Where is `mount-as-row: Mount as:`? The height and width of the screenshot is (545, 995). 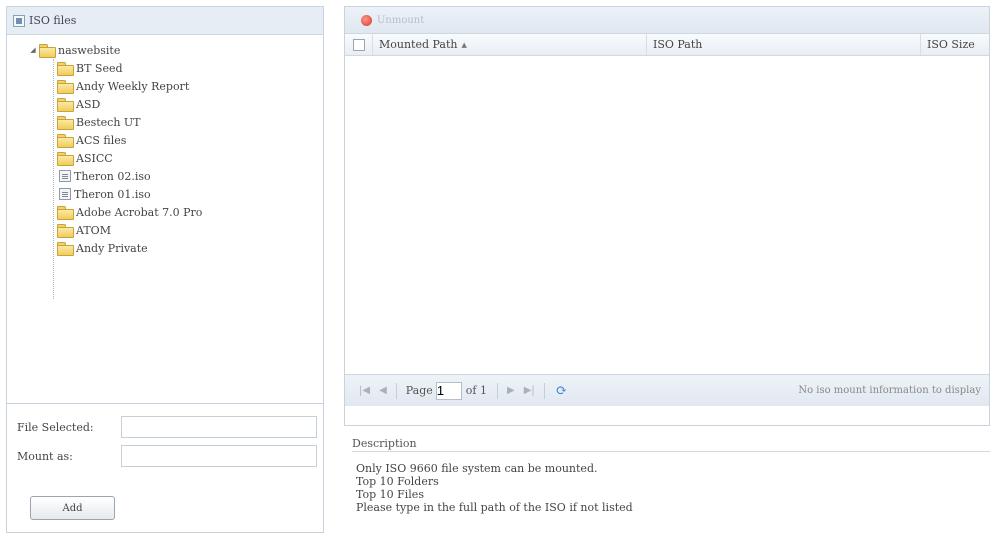 mount-as-row: Mount as: is located at coordinates (167, 456).